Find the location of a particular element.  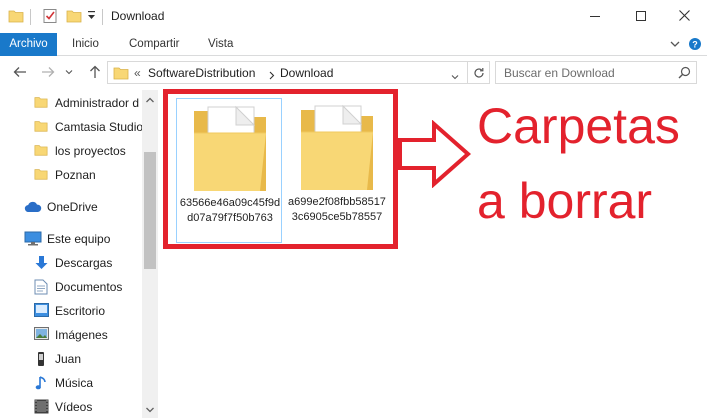

nav-item-label: Juan is located at coordinates (68, 359).